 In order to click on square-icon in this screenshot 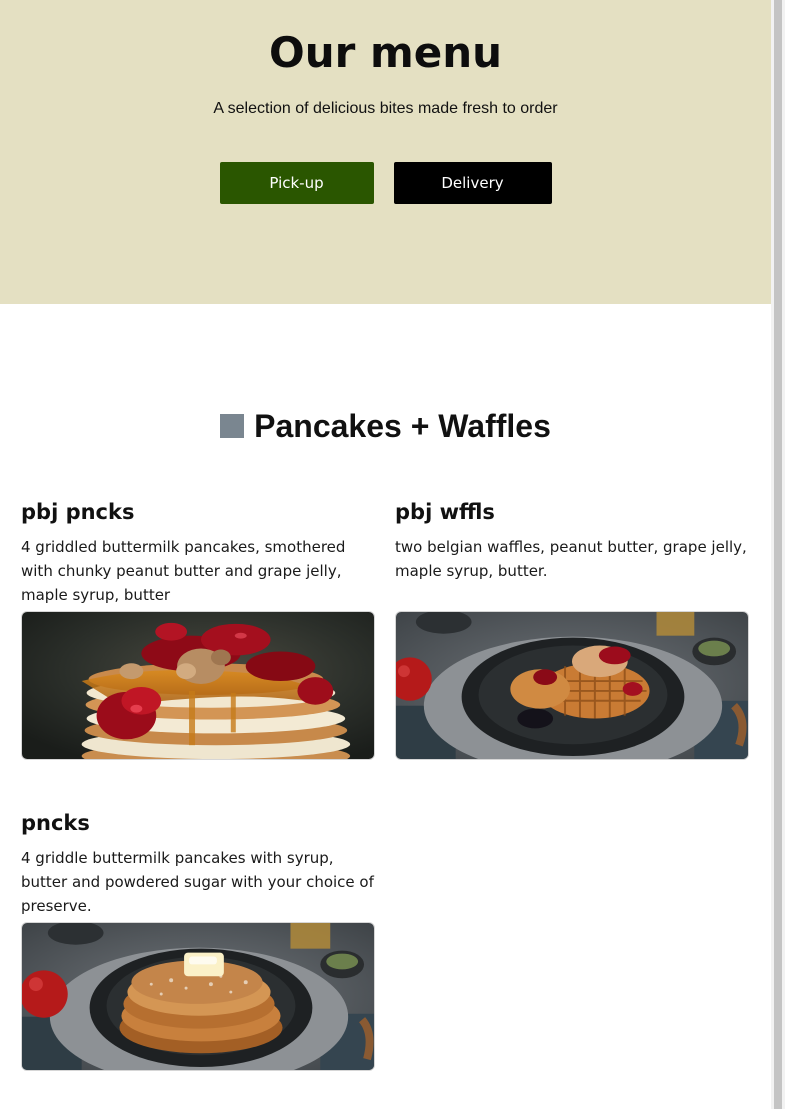, I will do `click(232, 426)`.